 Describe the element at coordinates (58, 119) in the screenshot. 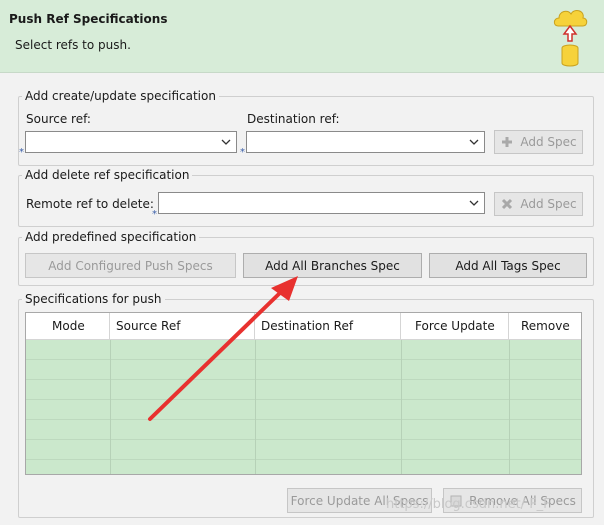

I see `source-ref-label: Source ref:` at that location.